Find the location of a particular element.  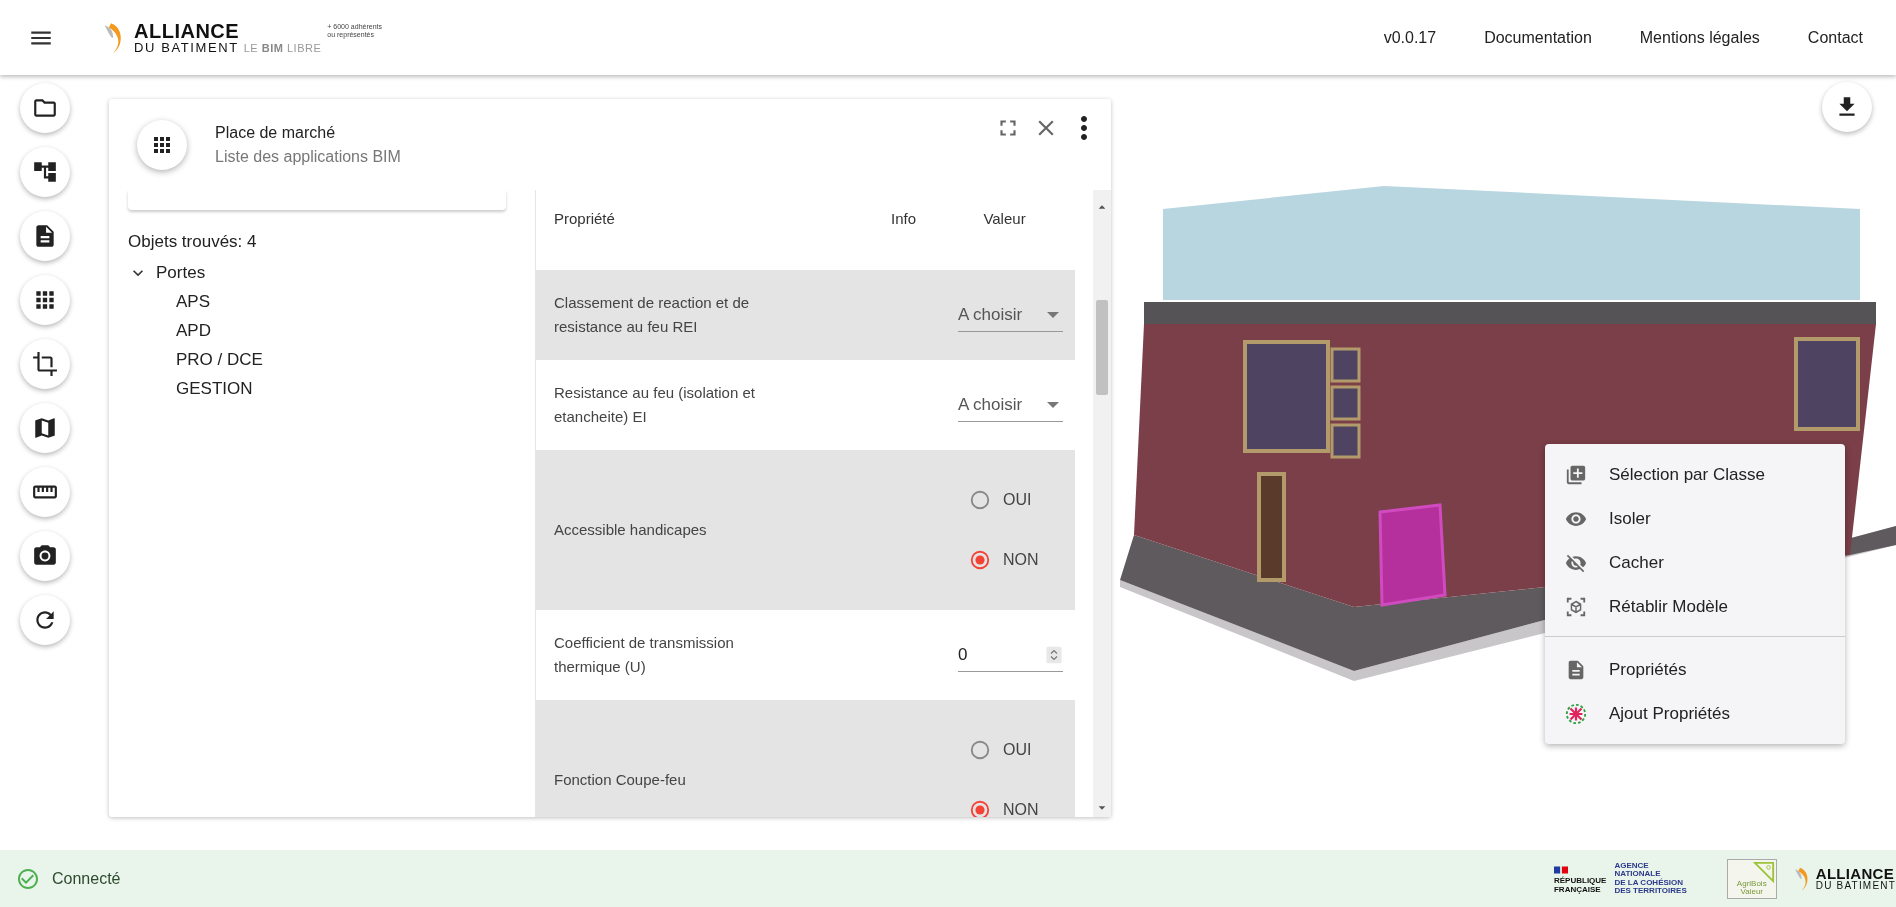

map-button is located at coordinates (45, 428).